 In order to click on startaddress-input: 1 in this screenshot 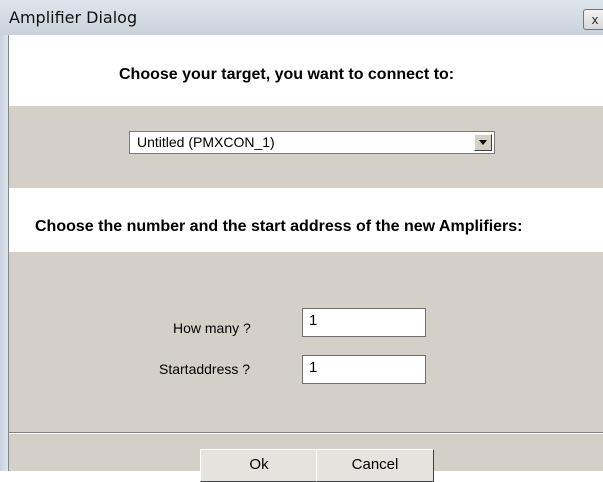, I will do `click(364, 369)`.